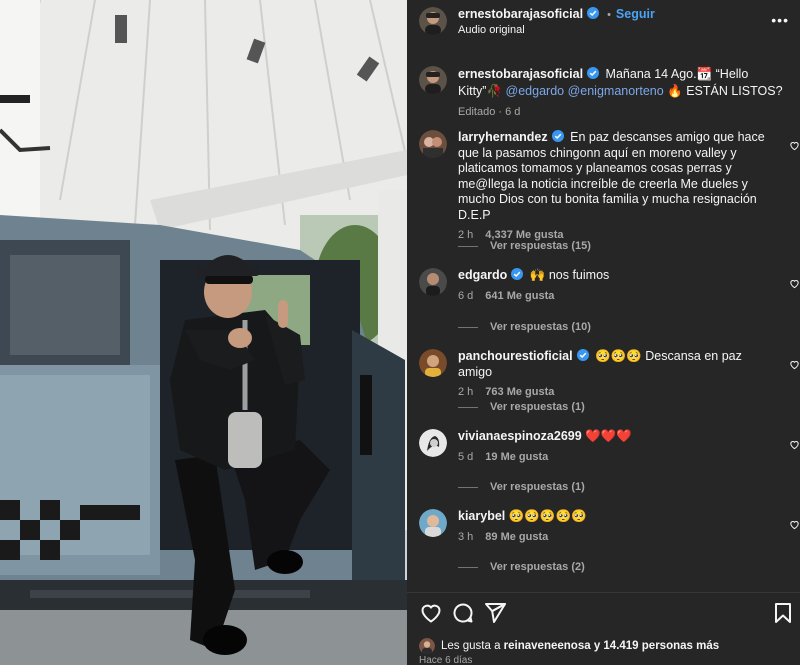 This screenshot has height=665, width=800. I want to click on action-bar, so click(607, 614).